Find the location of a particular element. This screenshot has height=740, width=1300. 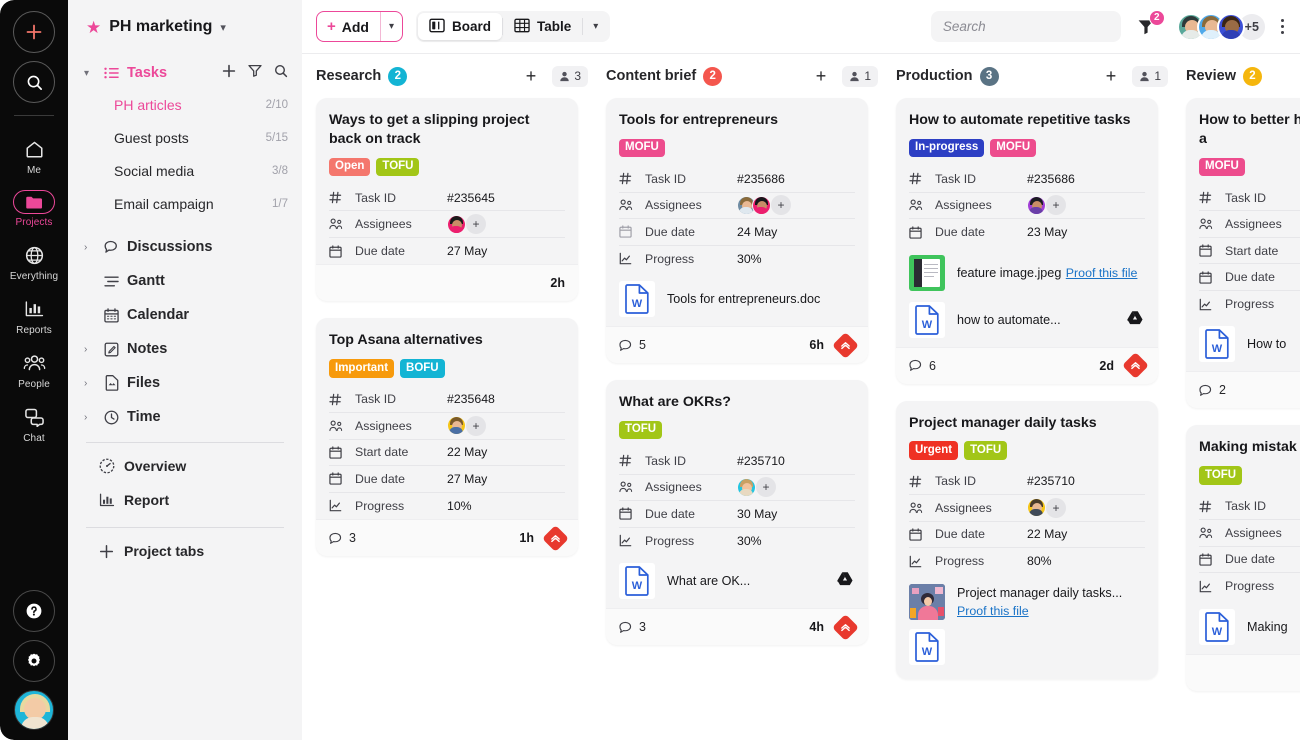

comment-count: 5 is located at coordinates (632, 345).